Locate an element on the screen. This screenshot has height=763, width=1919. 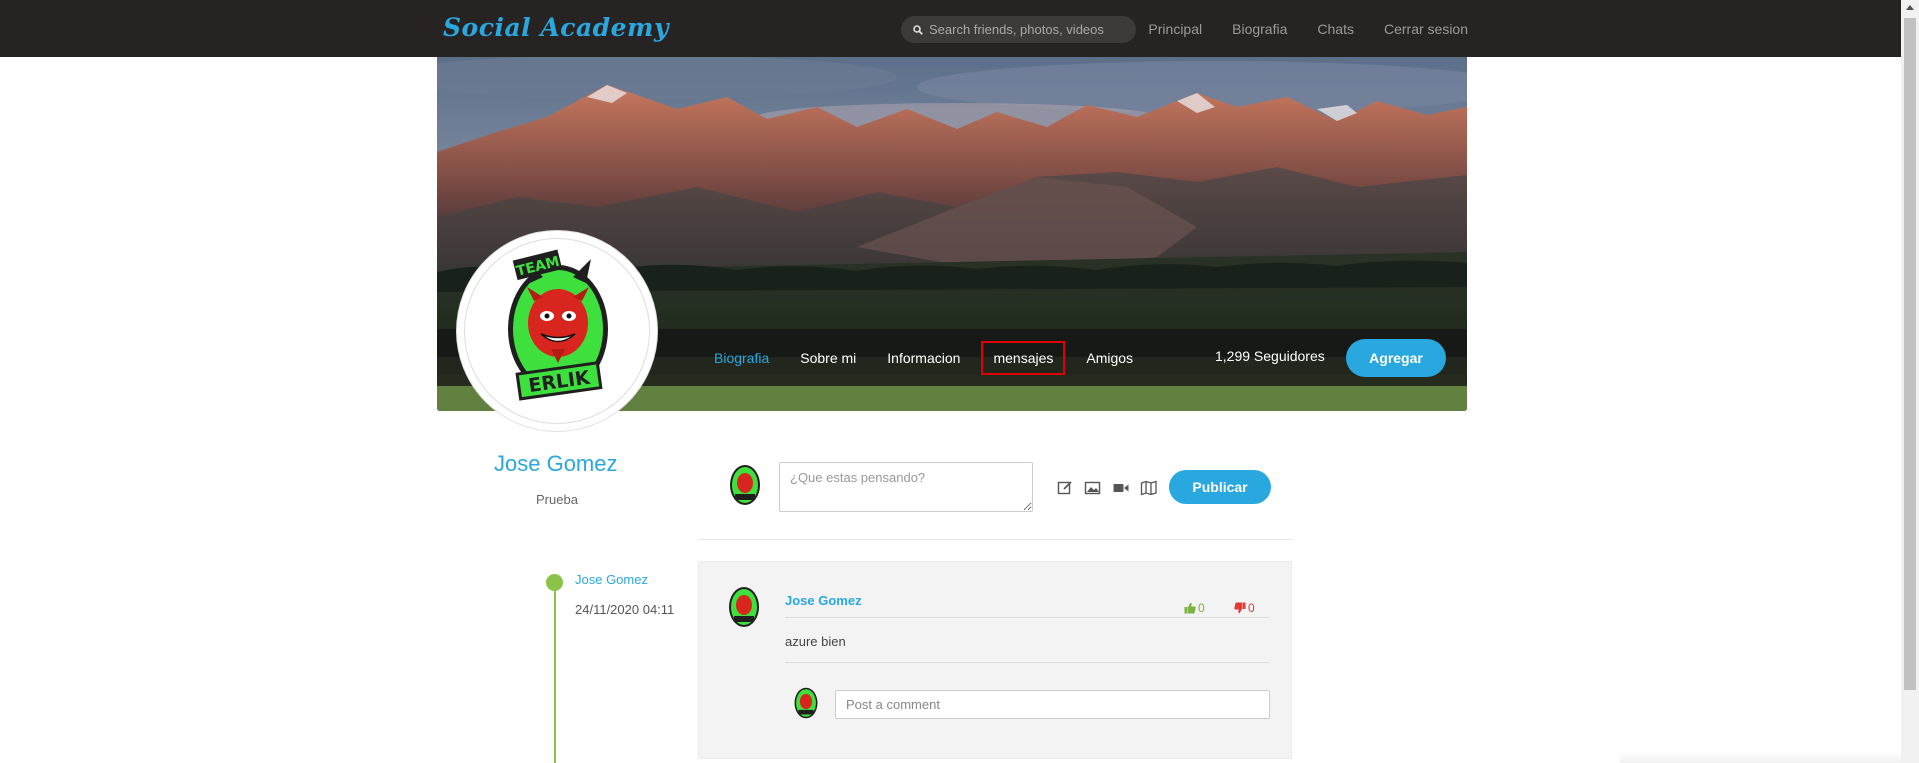
profile-avatar: TEAM ERLIK is located at coordinates (557, 331).